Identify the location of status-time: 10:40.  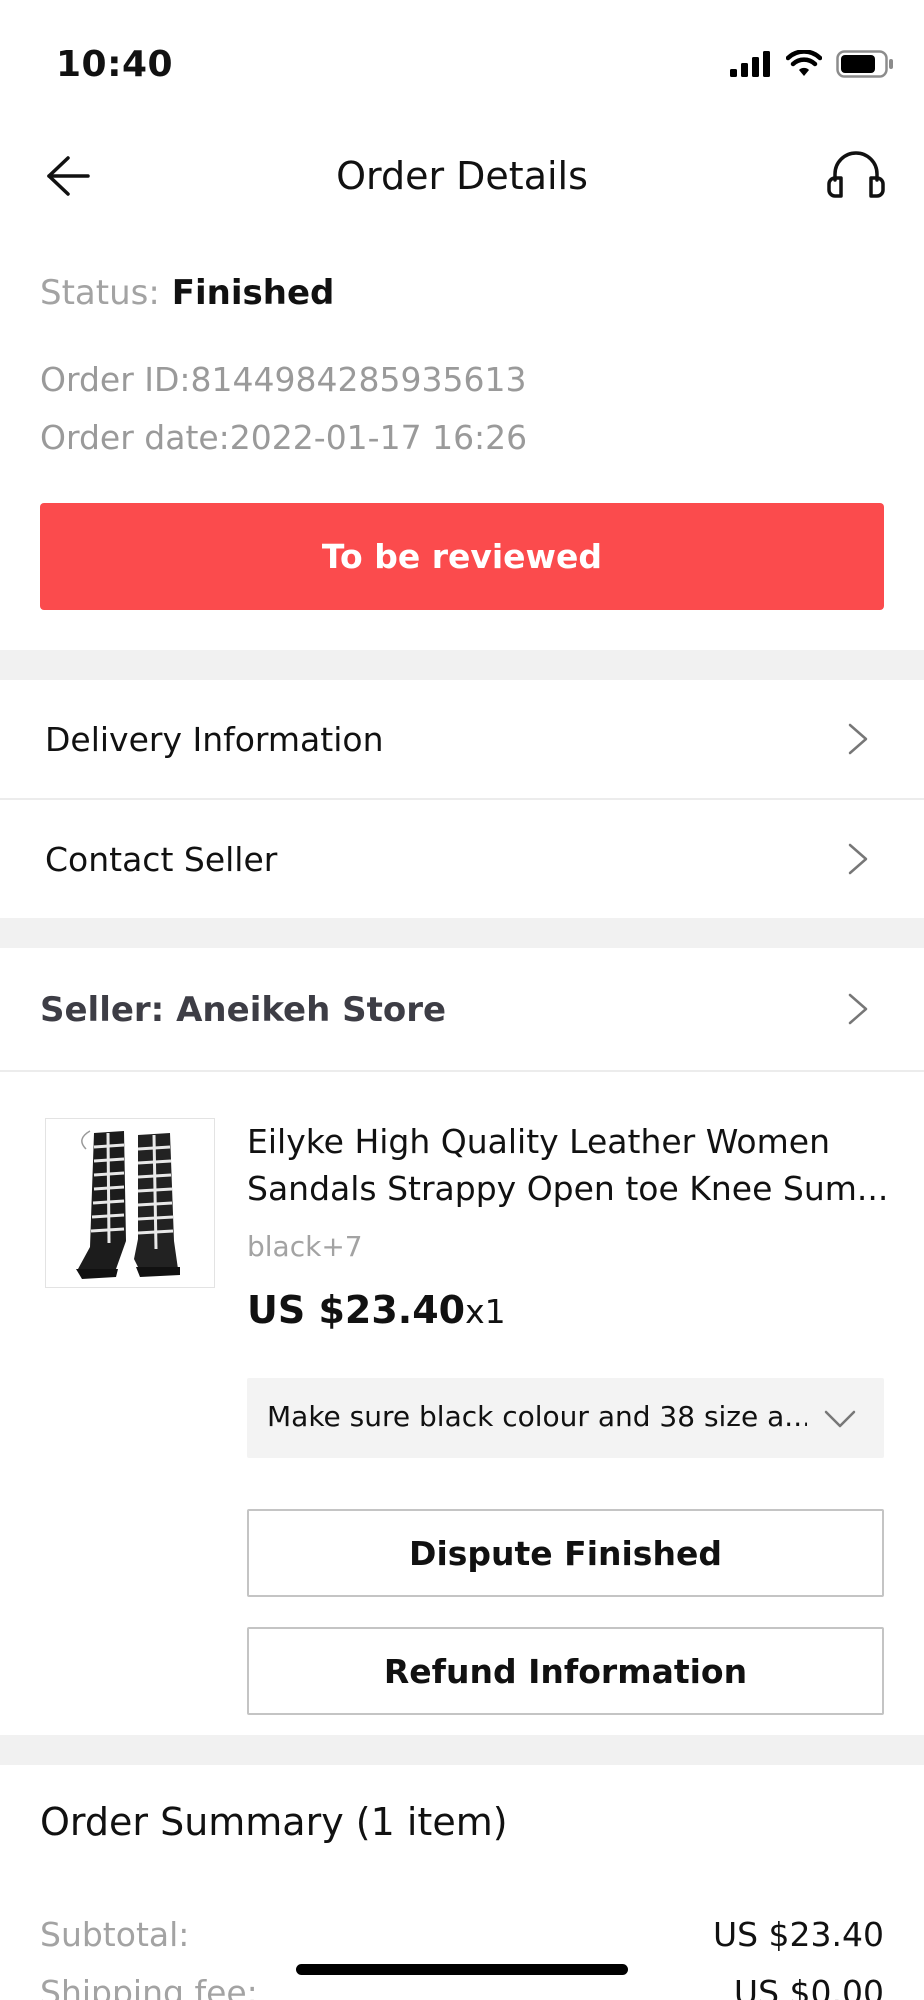
(115, 64).